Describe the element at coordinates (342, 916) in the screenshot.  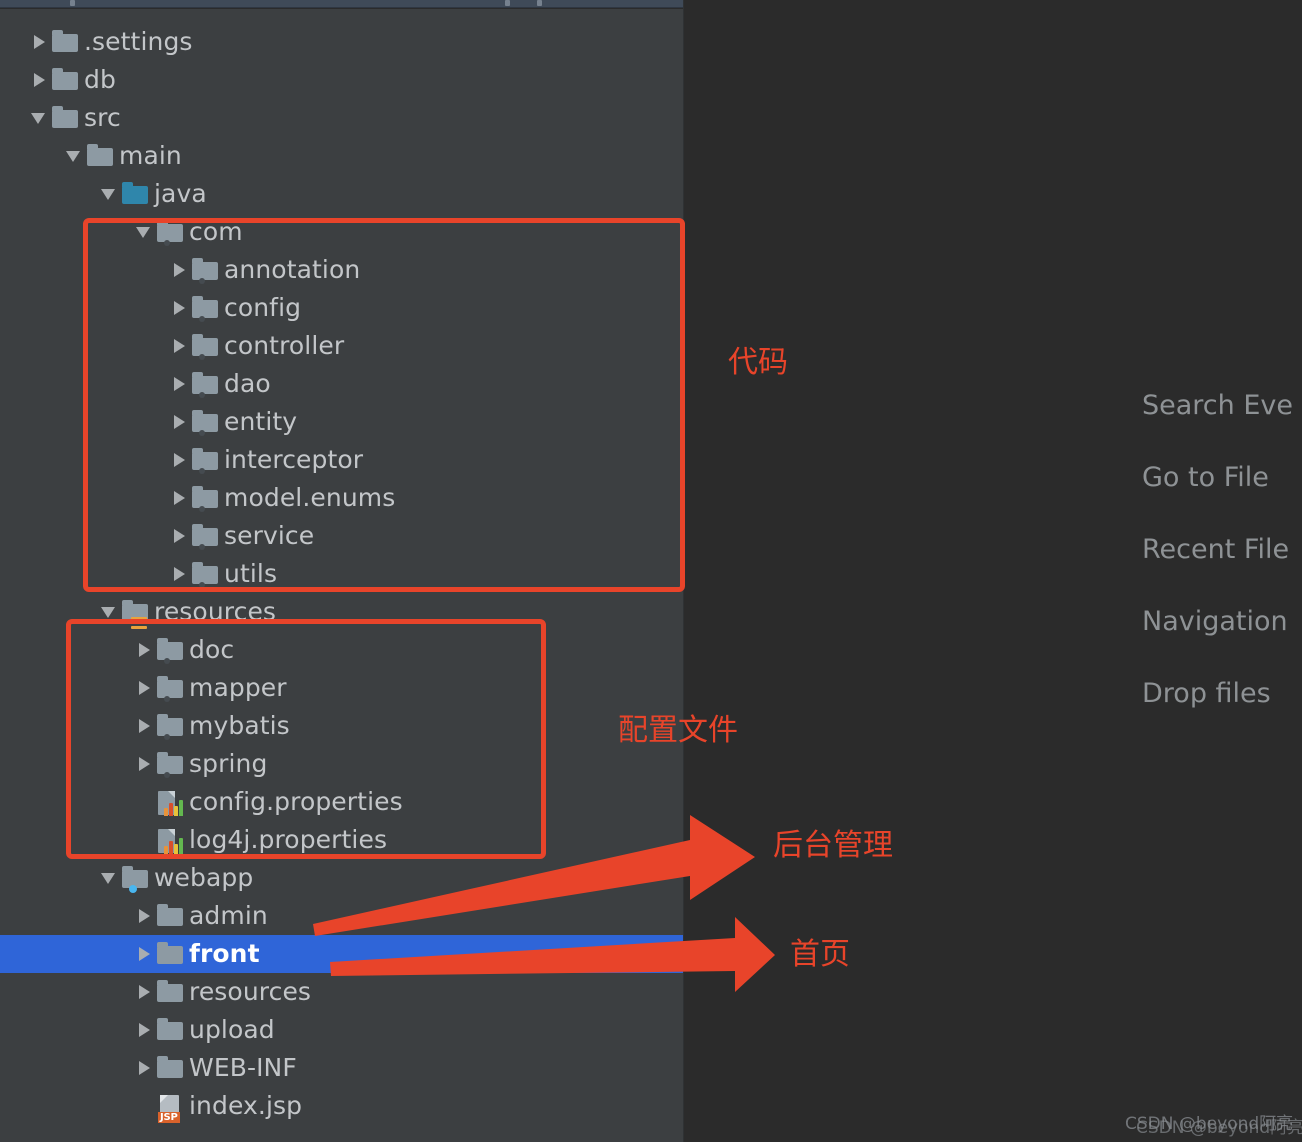
I see `tree-row-admin: admin` at that location.